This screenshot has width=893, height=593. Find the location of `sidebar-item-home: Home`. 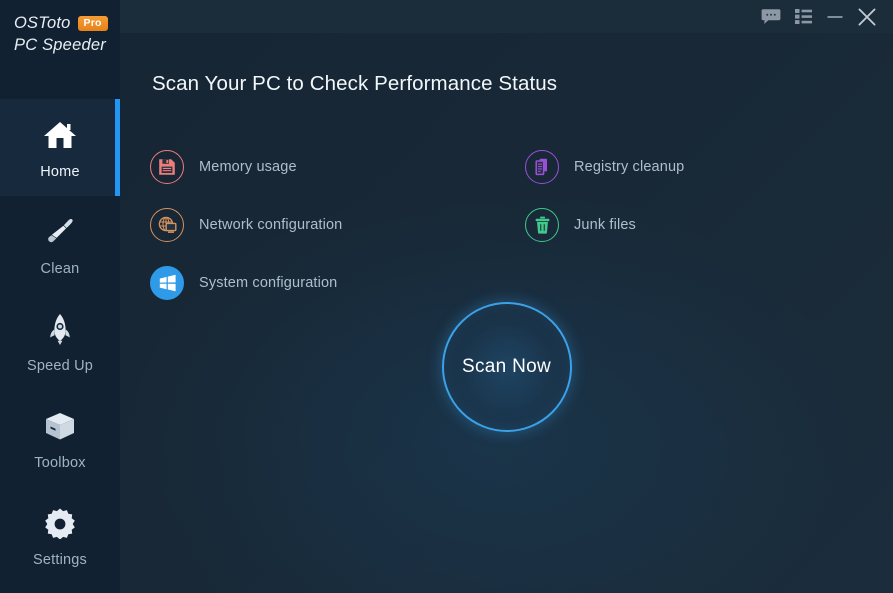

sidebar-item-home: Home is located at coordinates (60, 147).